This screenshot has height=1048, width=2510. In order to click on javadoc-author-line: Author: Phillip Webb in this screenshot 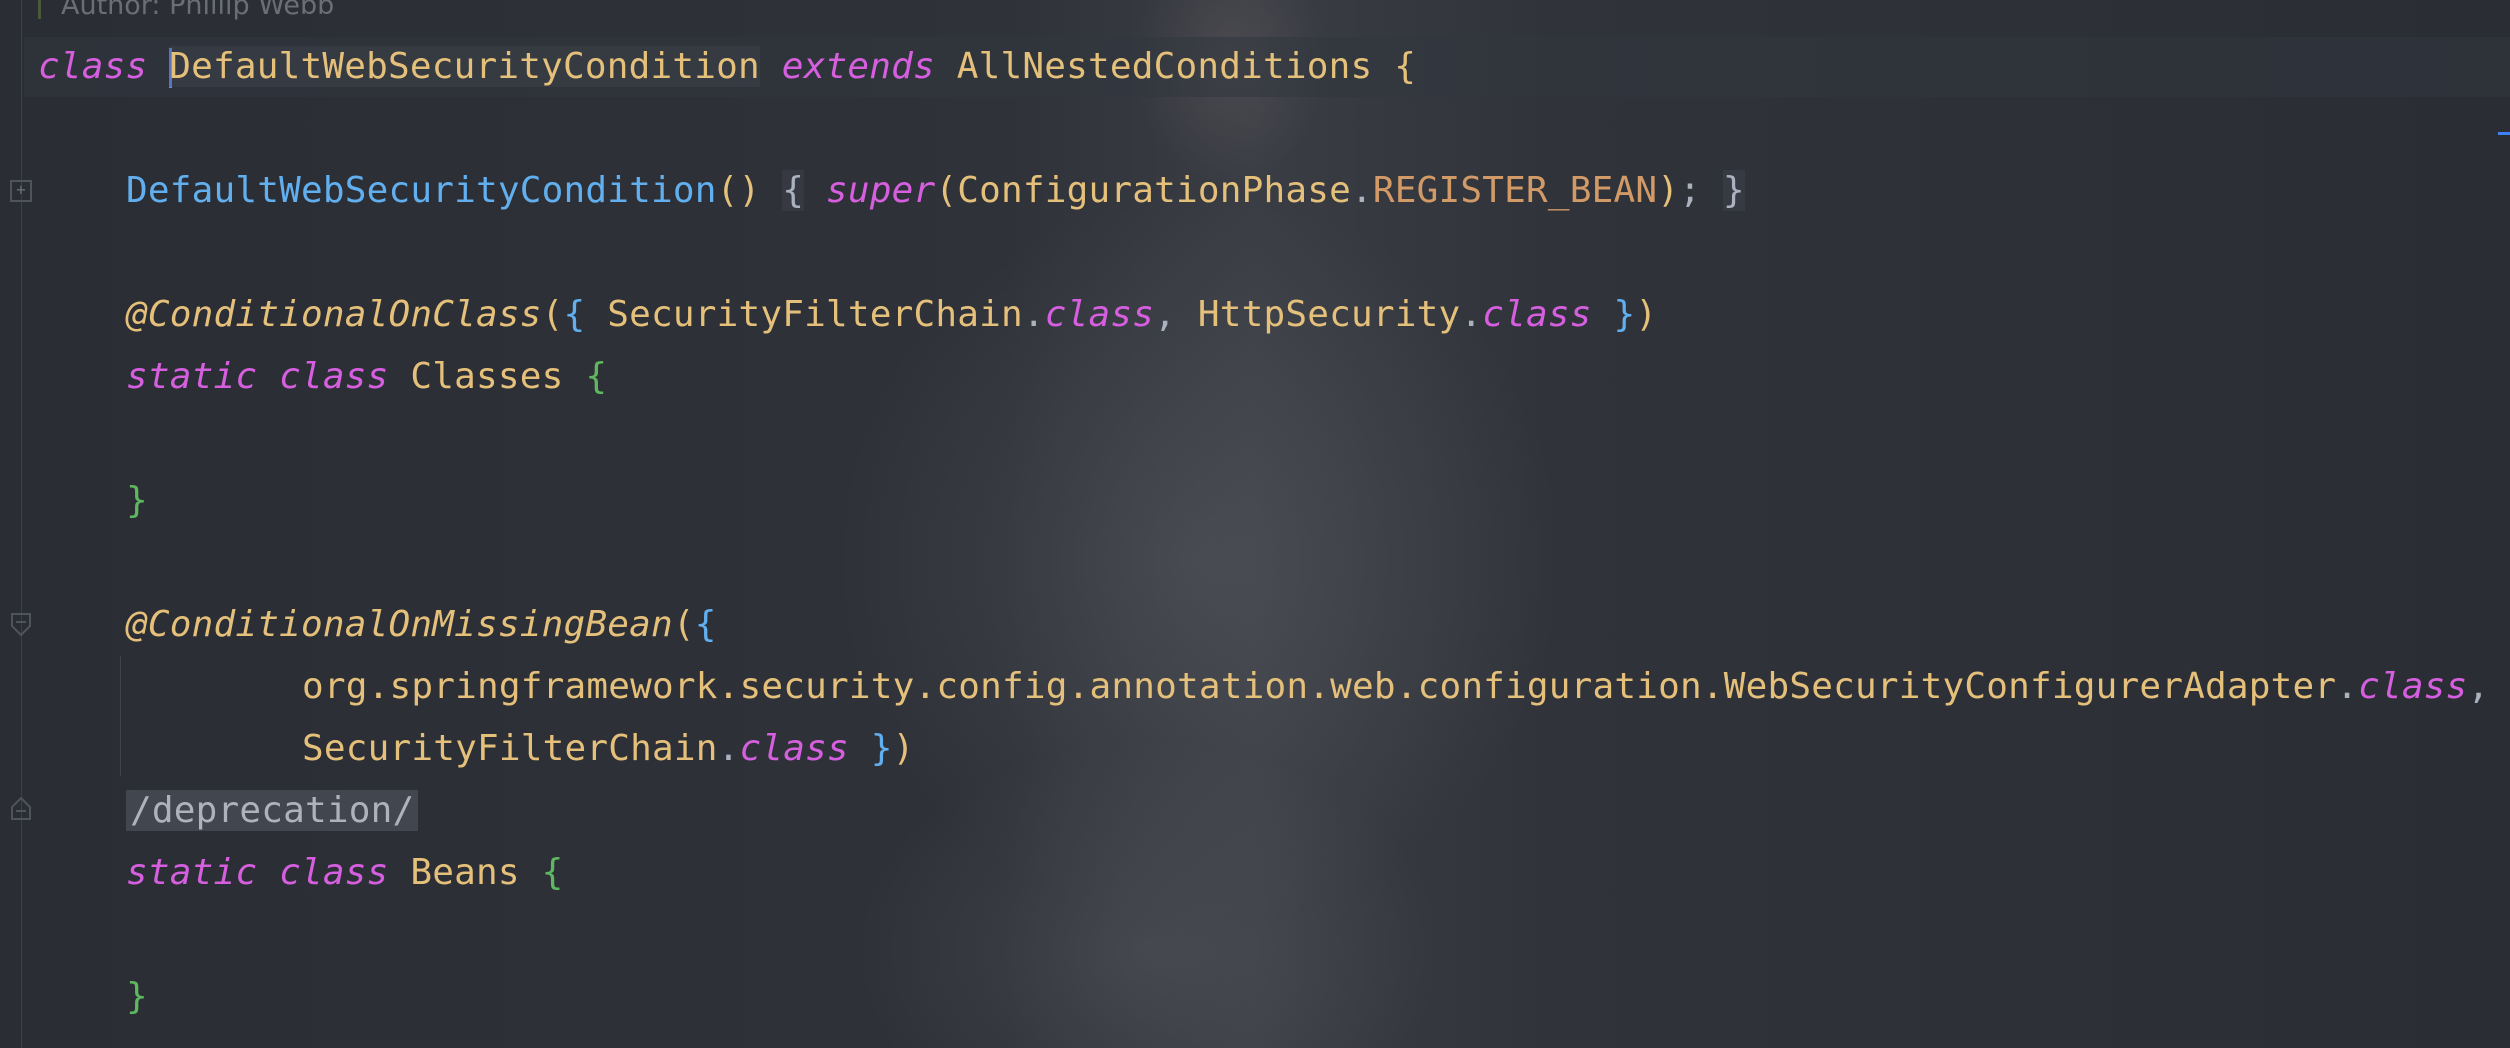, I will do `click(186, 10)`.